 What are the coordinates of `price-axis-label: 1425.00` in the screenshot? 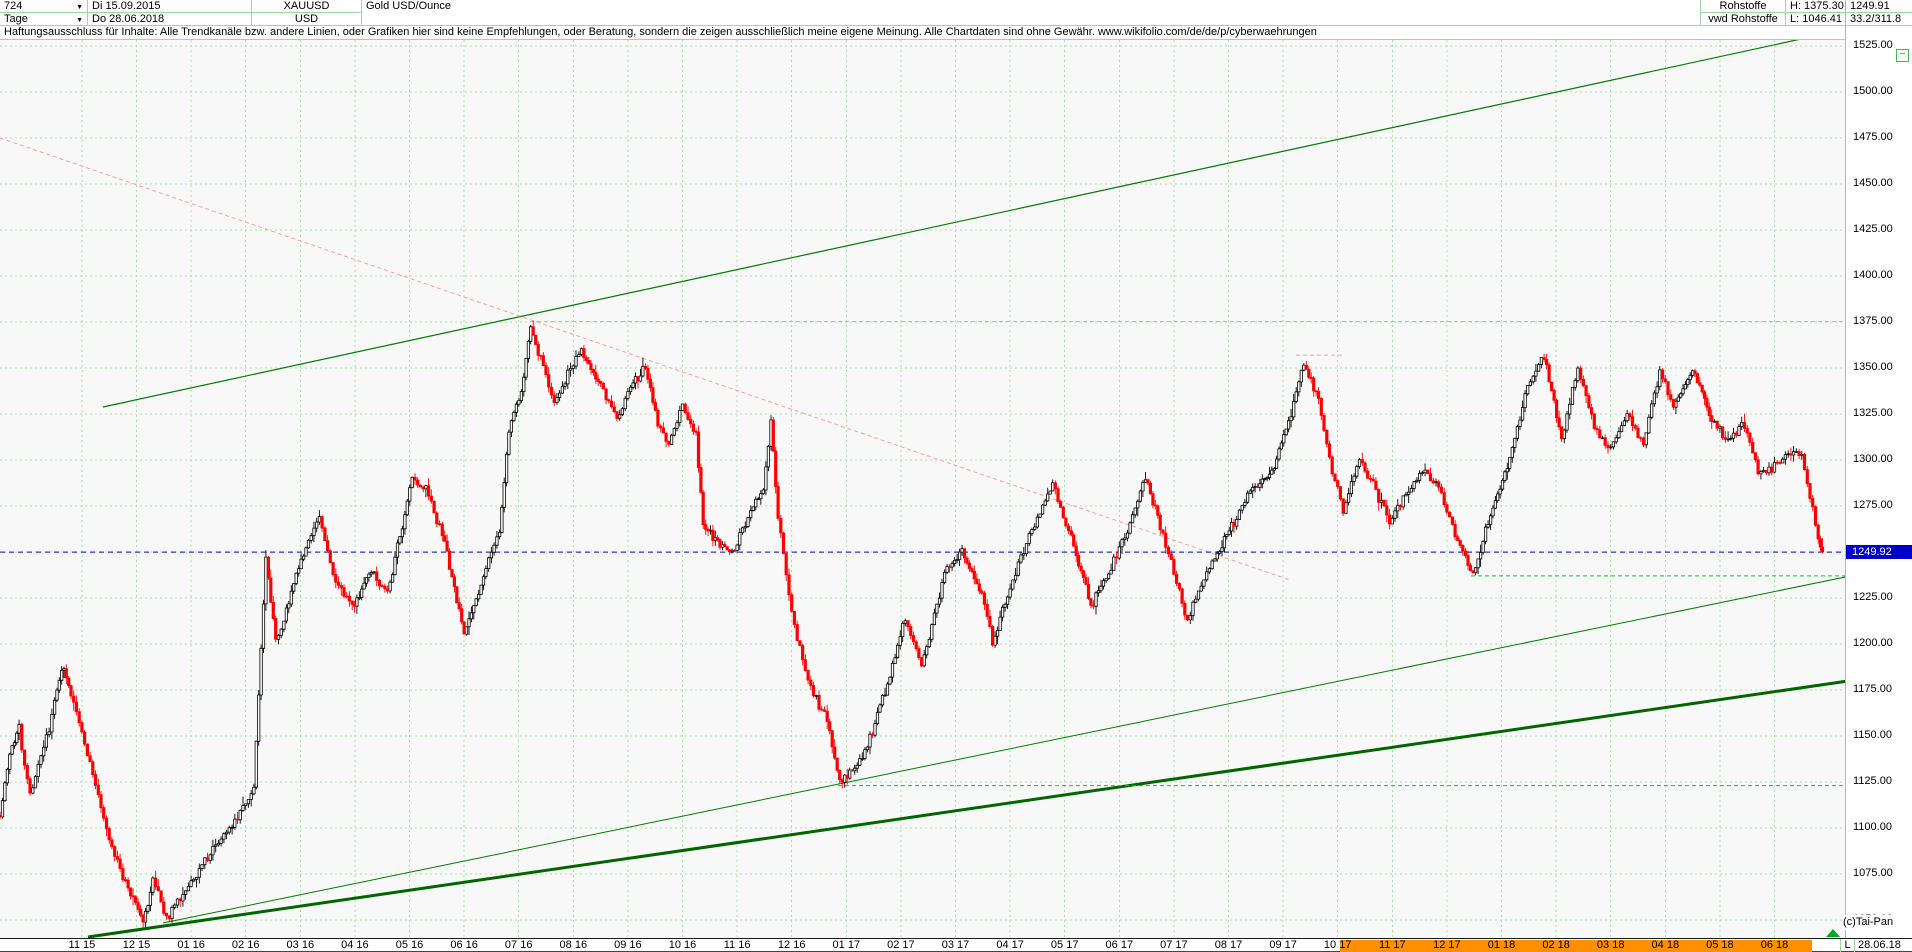 It's located at (1873, 229).